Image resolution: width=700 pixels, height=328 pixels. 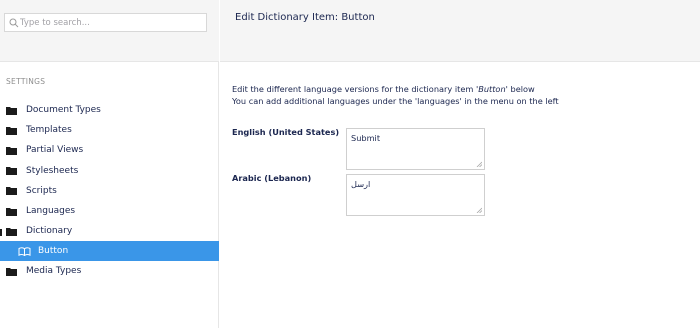 What do you see at coordinates (26, 81) in the screenshot?
I see `section-title: SETTINGS` at bounding box center [26, 81].